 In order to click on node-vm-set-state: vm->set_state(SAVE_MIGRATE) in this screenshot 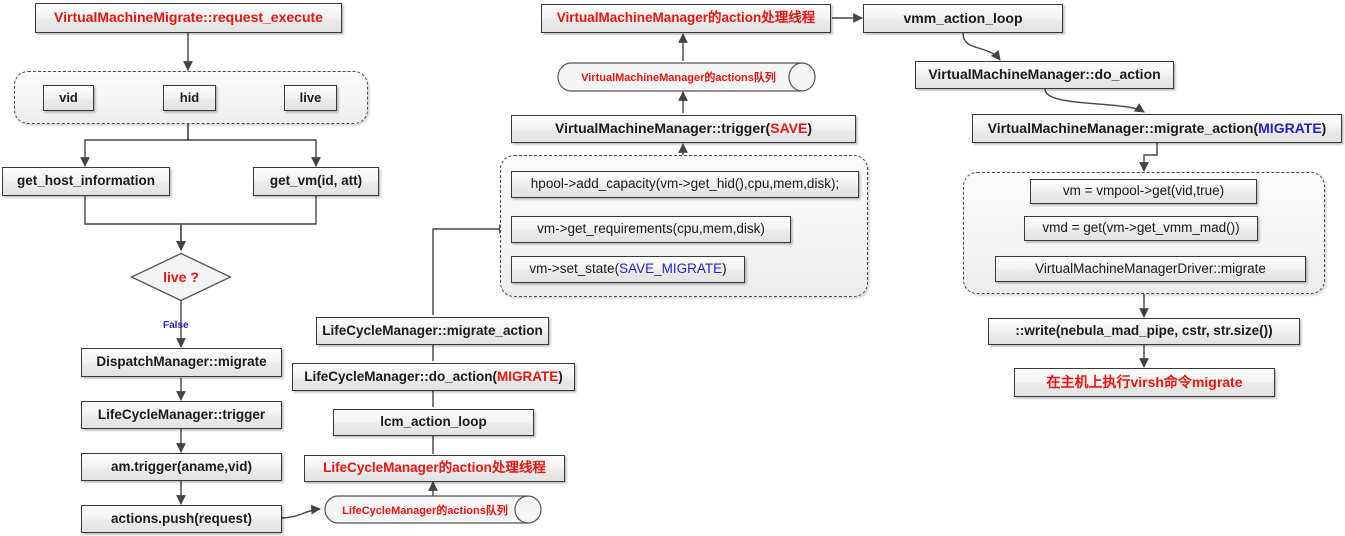, I will do `click(628, 269)`.